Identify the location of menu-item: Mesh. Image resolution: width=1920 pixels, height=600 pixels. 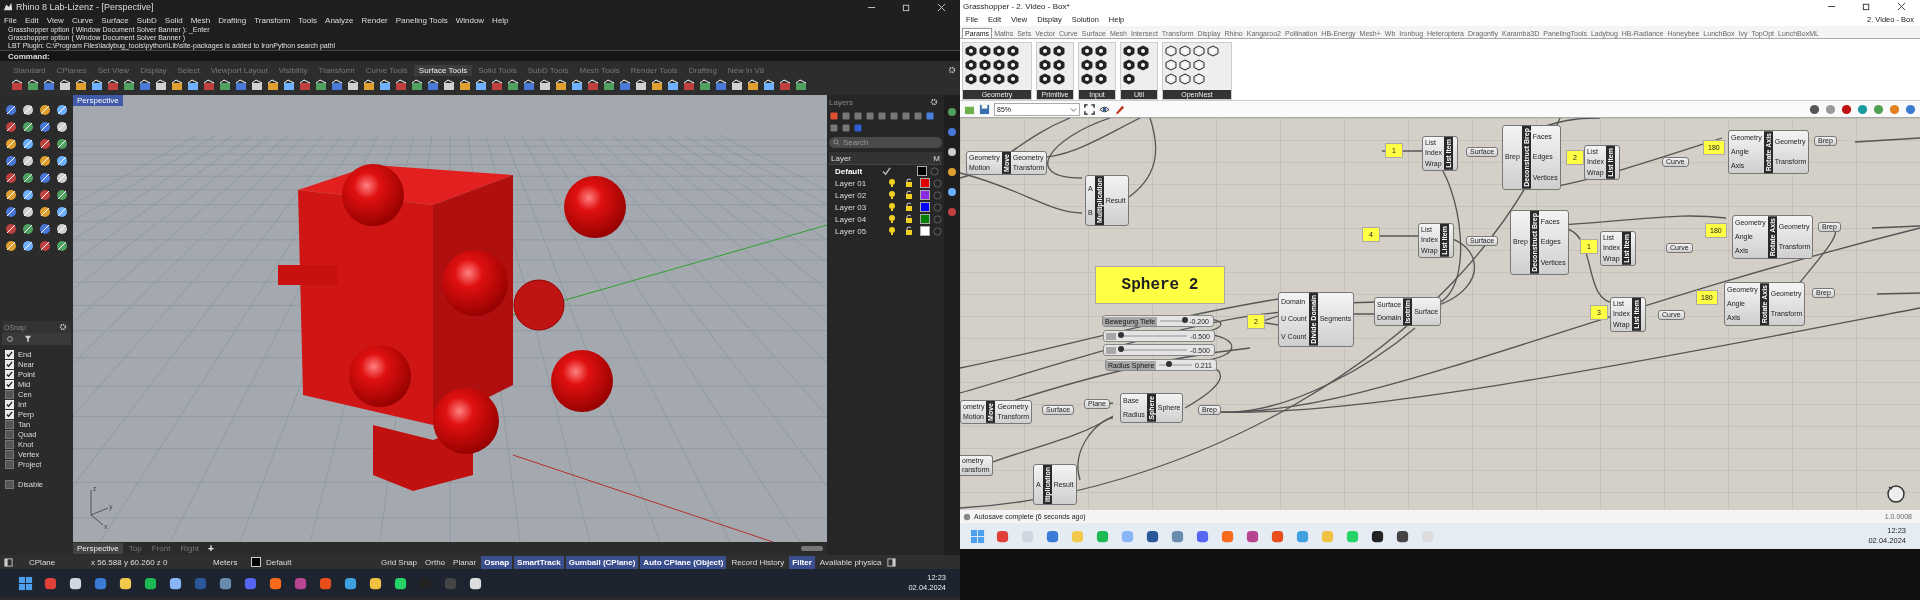
(200, 20).